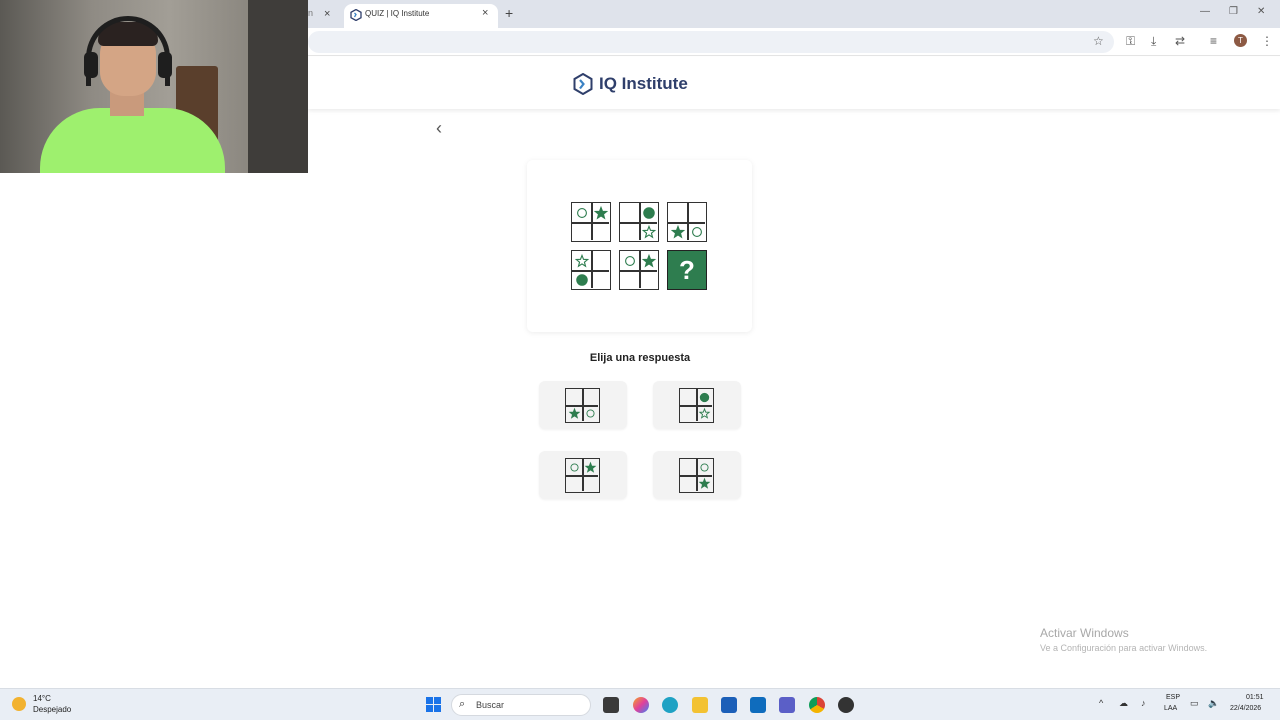 The height and width of the screenshot is (720, 1280). What do you see at coordinates (846, 705) in the screenshot?
I see `obs-icon` at bounding box center [846, 705].